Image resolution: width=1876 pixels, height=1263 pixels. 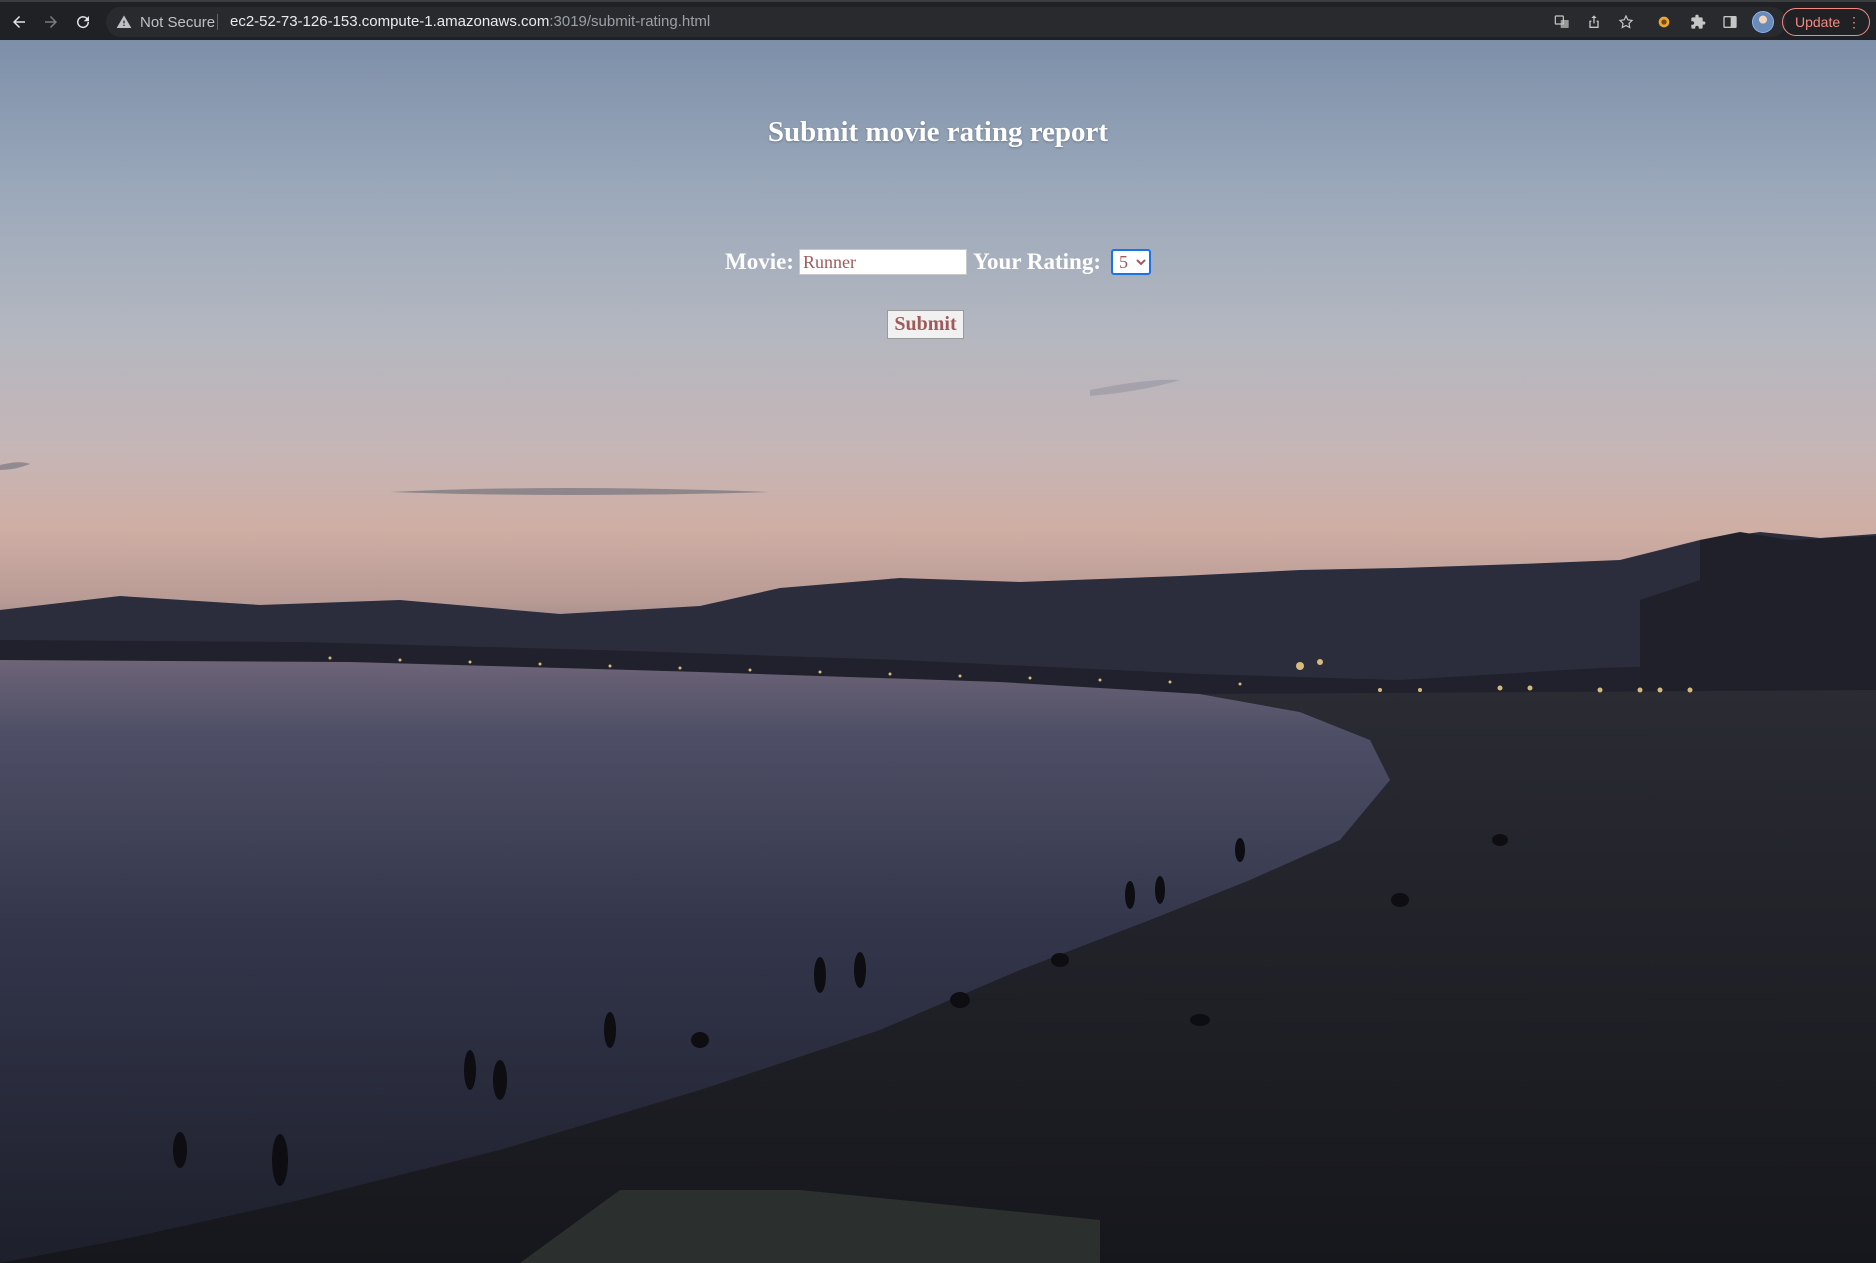 What do you see at coordinates (1594, 22) in the screenshot?
I see `share-icon` at bounding box center [1594, 22].